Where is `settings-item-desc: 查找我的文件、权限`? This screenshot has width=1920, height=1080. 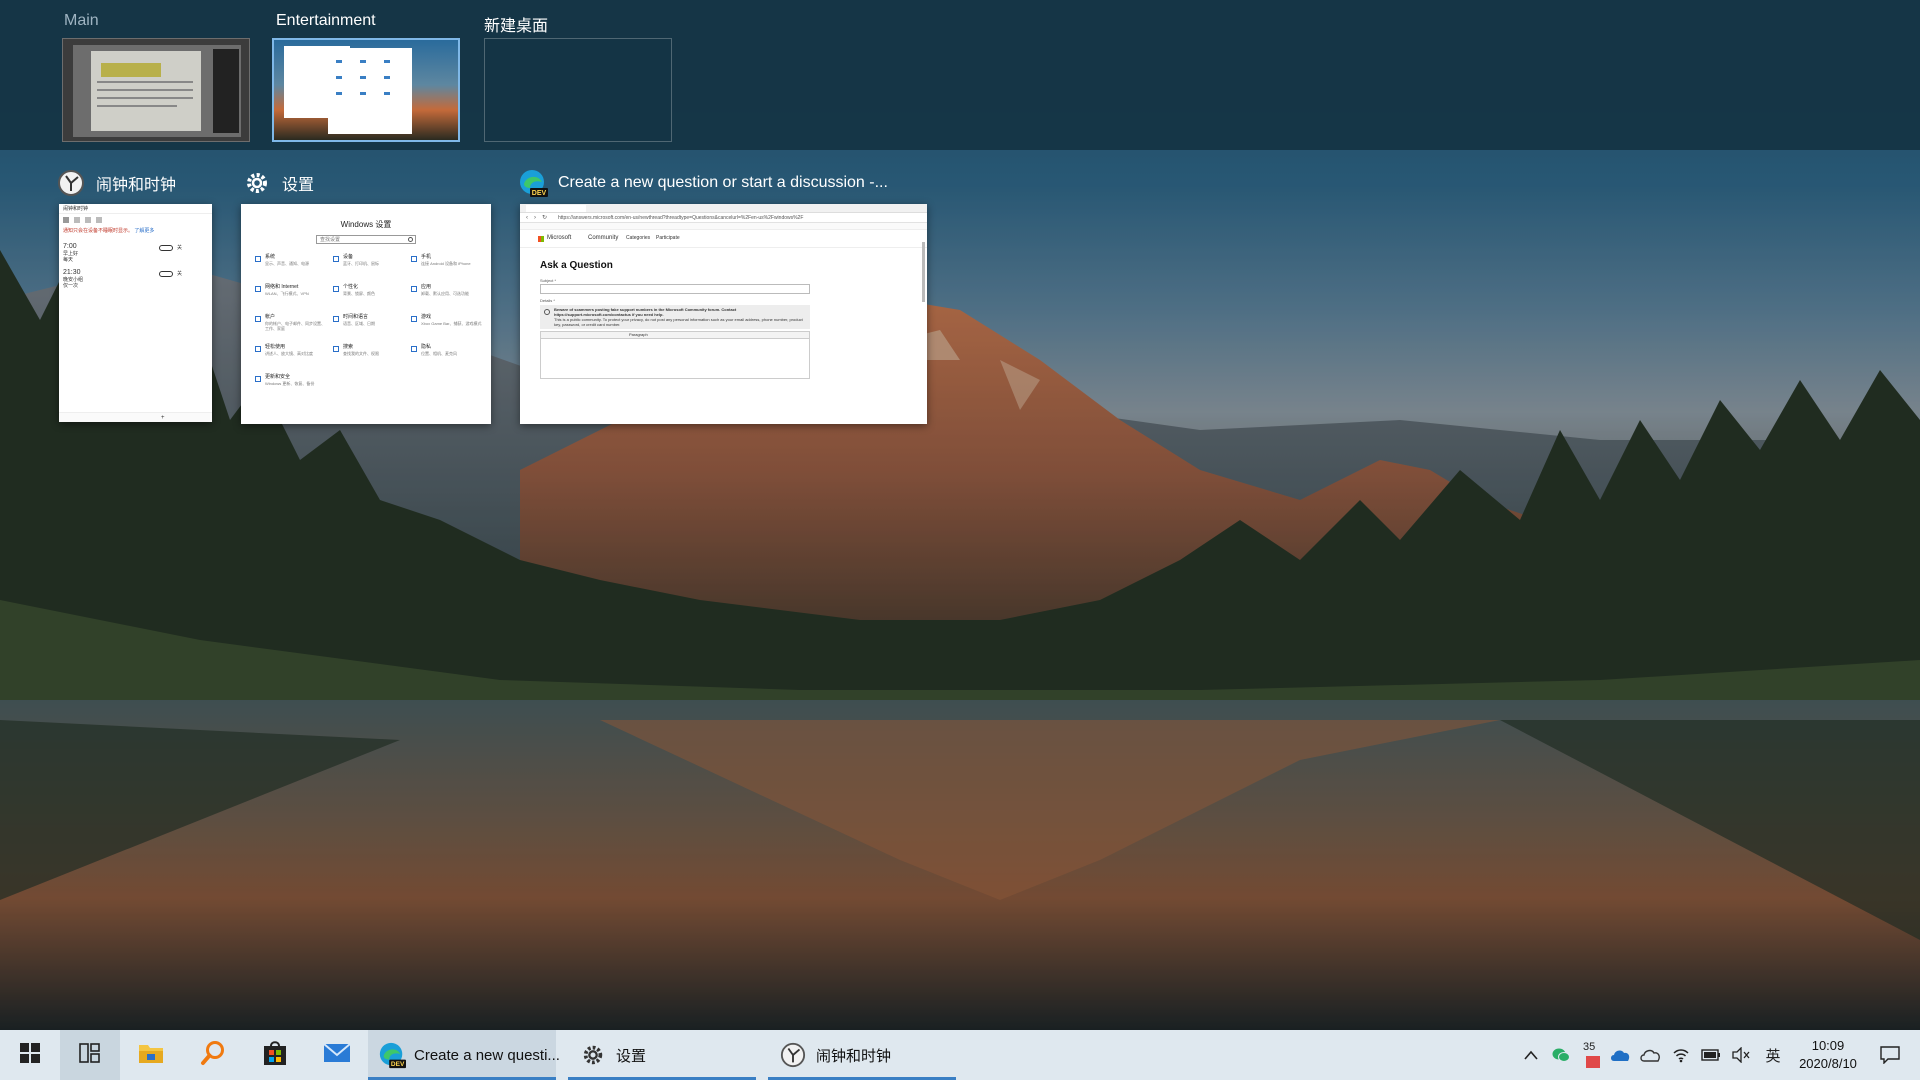
settings-item-desc: 查找我的文件、权限 is located at coordinates (361, 353).